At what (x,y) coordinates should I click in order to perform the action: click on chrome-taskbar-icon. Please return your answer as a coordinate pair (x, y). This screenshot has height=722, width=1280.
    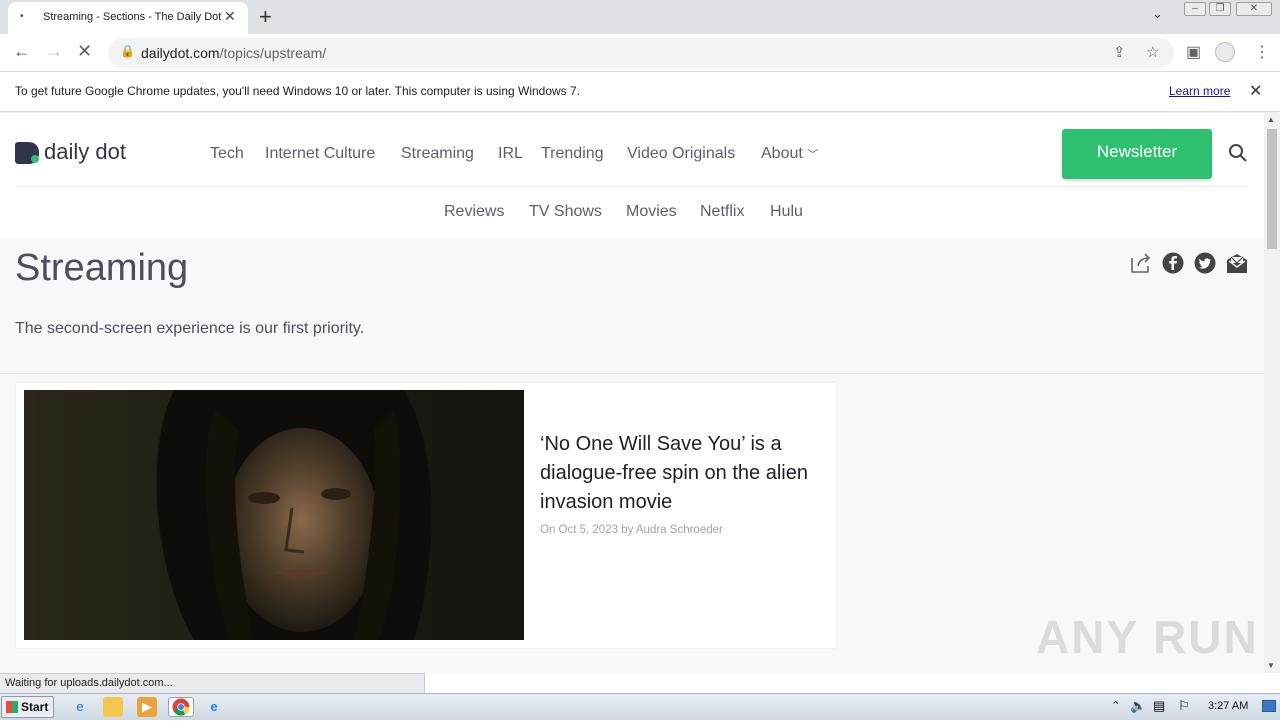
    Looking at the image, I should click on (181, 707).